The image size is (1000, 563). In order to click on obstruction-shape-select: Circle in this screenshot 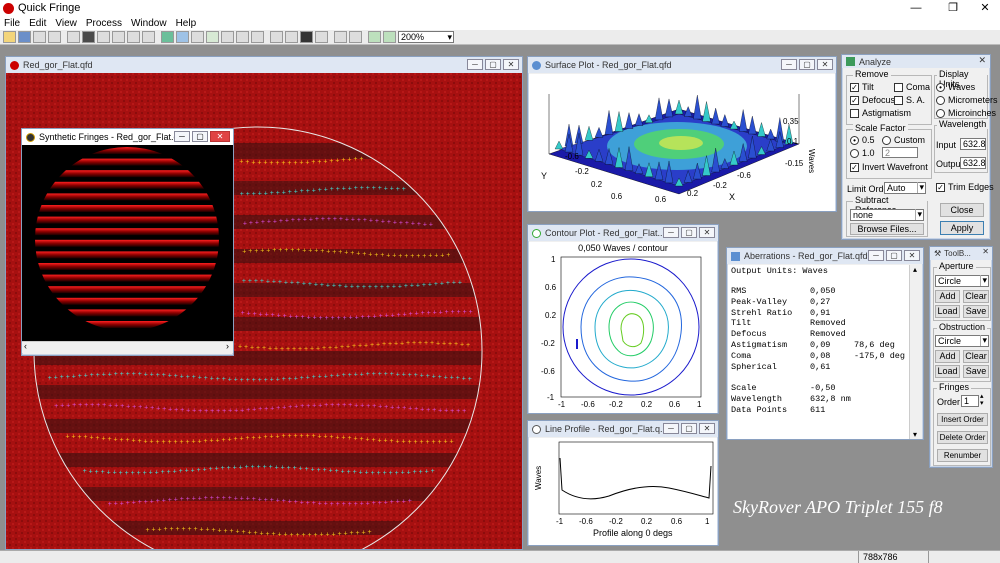, I will do `click(962, 341)`.